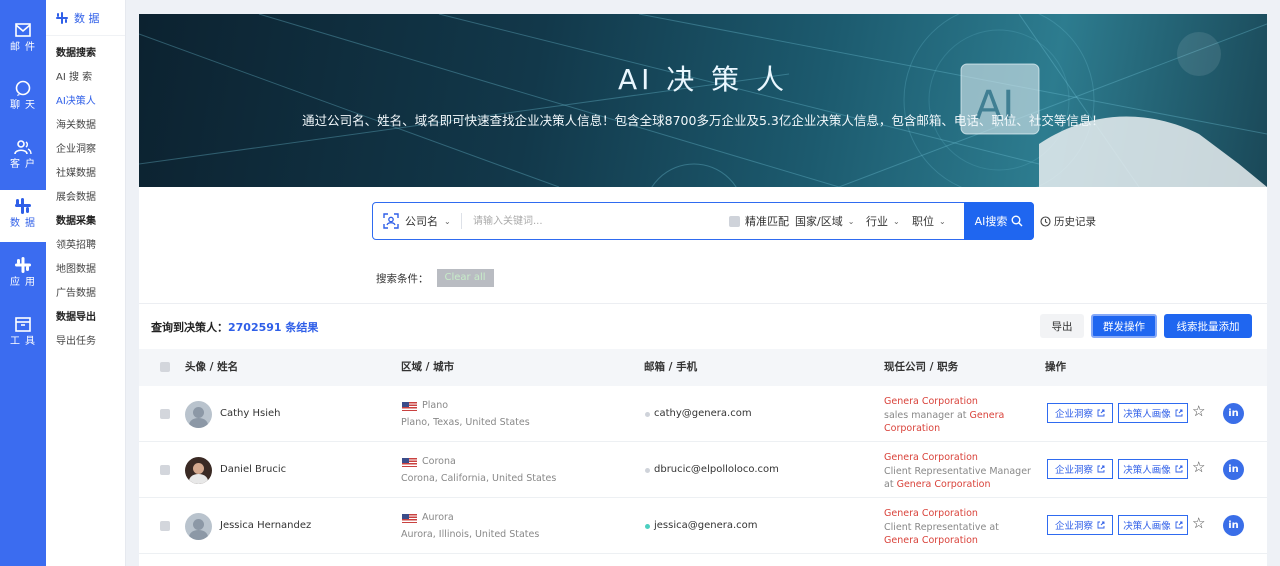 The image size is (1280, 566). What do you see at coordinates (23, 98) in the screenshot?
I see `rail-item-chat: 聊天` at bounding box center [23, 98].